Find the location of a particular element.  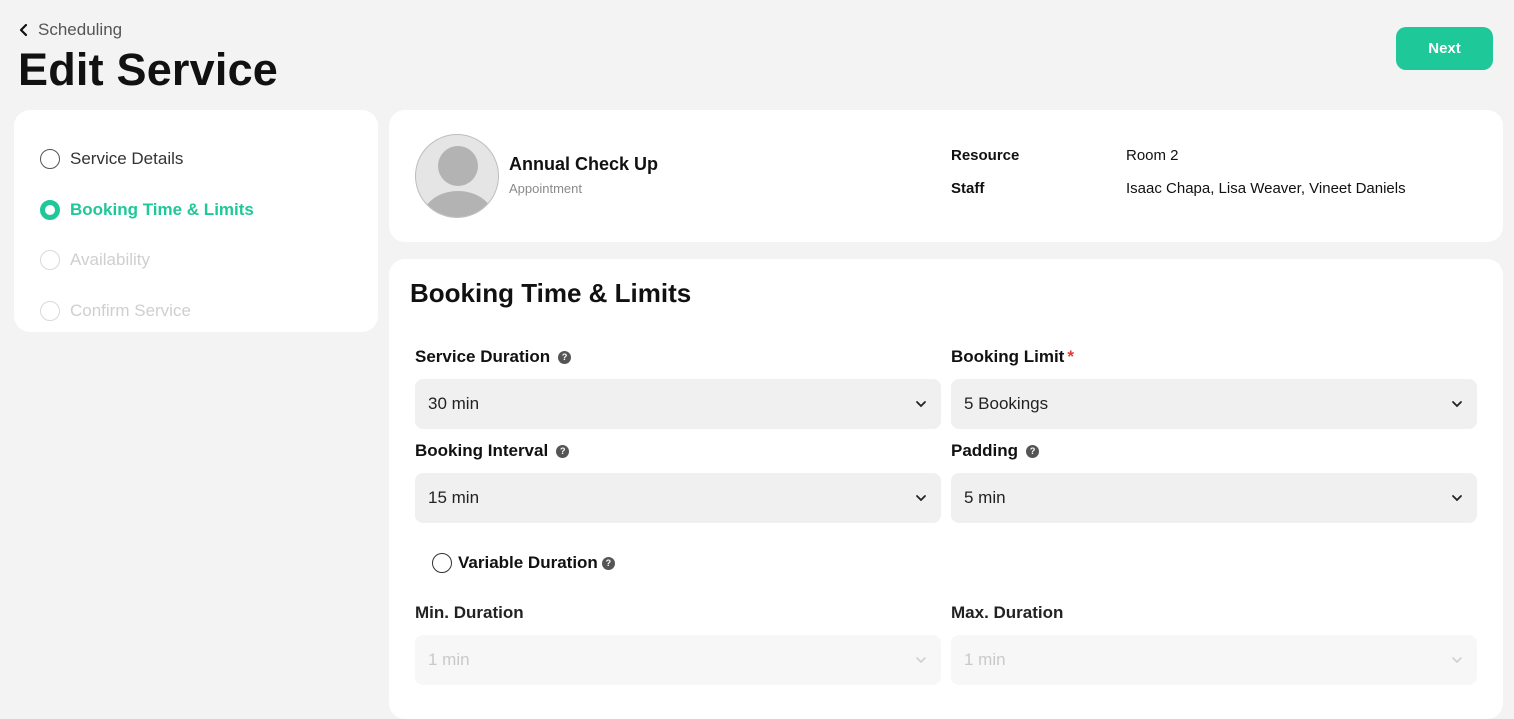

min-duration-select: 1 min is located at coordinates (678, 660).